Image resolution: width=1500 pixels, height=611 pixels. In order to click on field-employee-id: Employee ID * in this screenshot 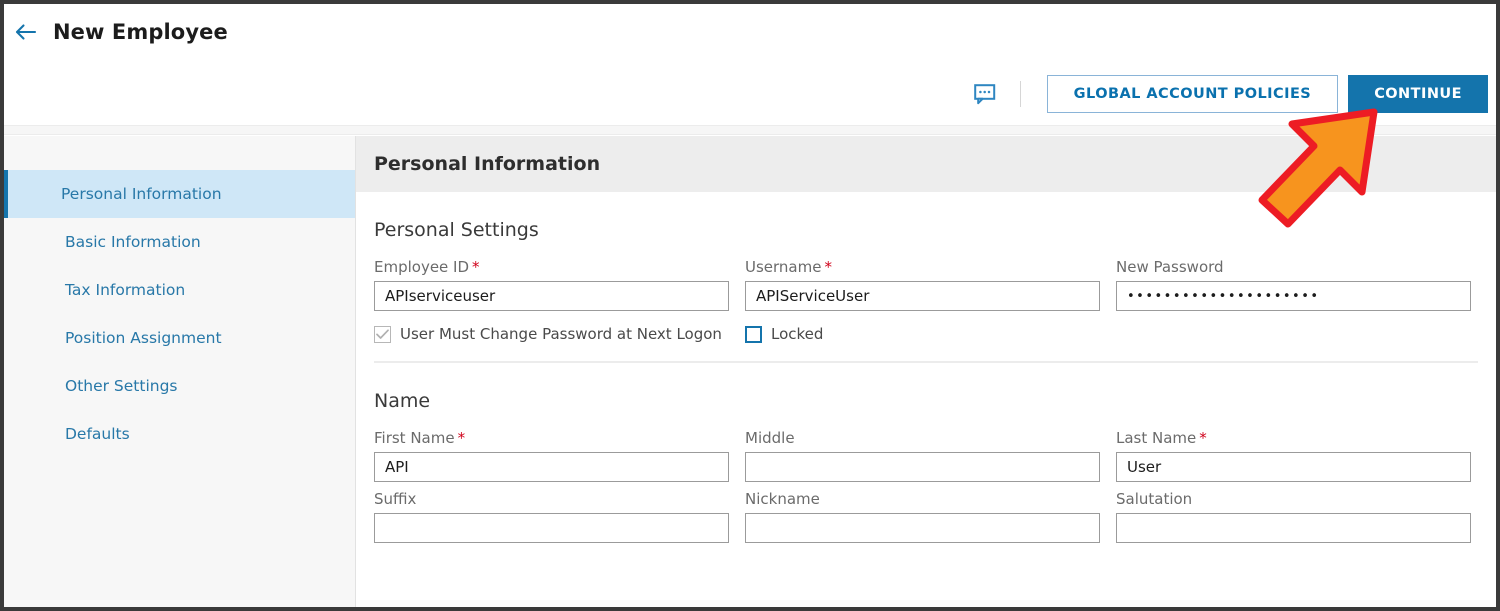, I will do `click(551, 284)`.